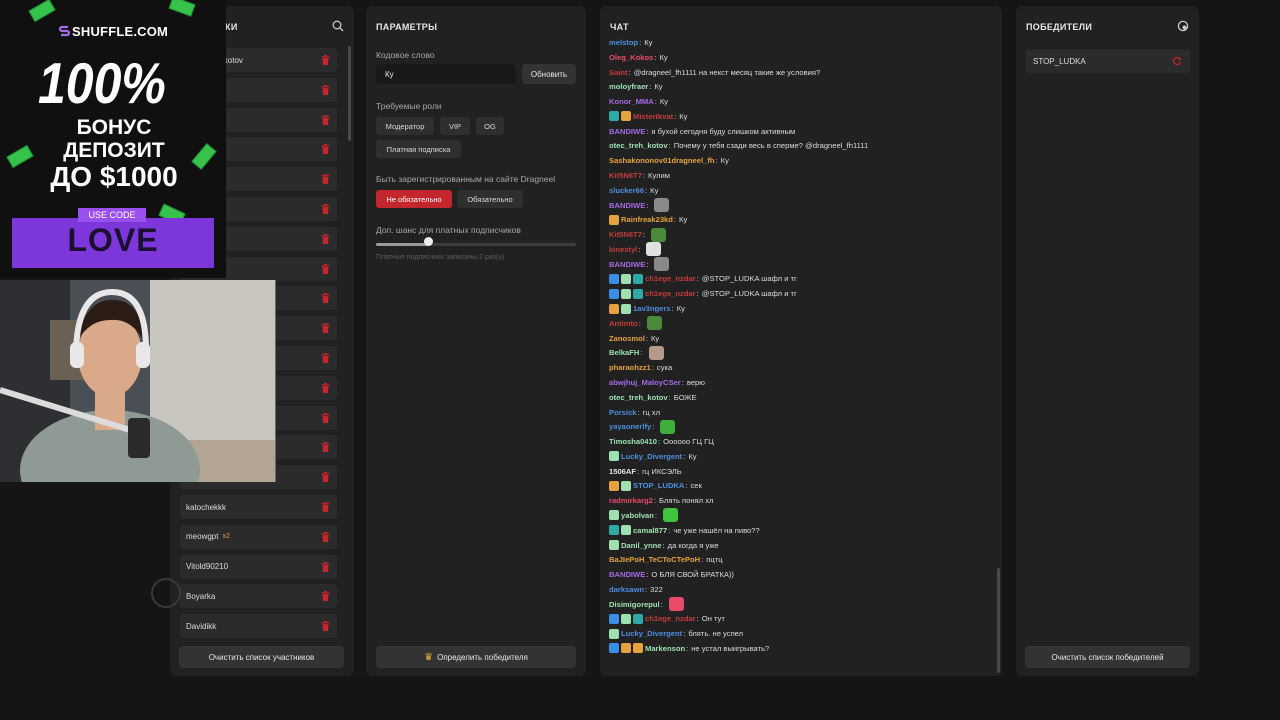 This screenshot has width=1280, height=720. Describe the element at coordinates (626, 589) in the screenshot. I see `chat-username: darksawn` at that location.